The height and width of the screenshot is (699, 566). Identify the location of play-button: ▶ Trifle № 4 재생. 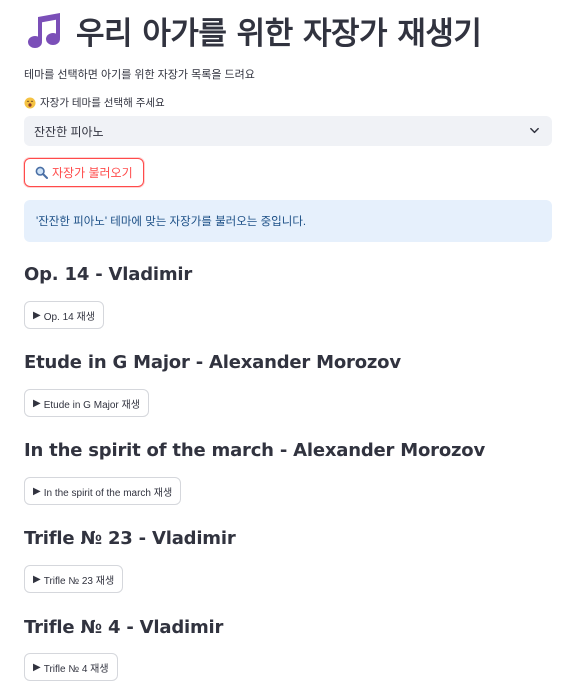
(71, 667).